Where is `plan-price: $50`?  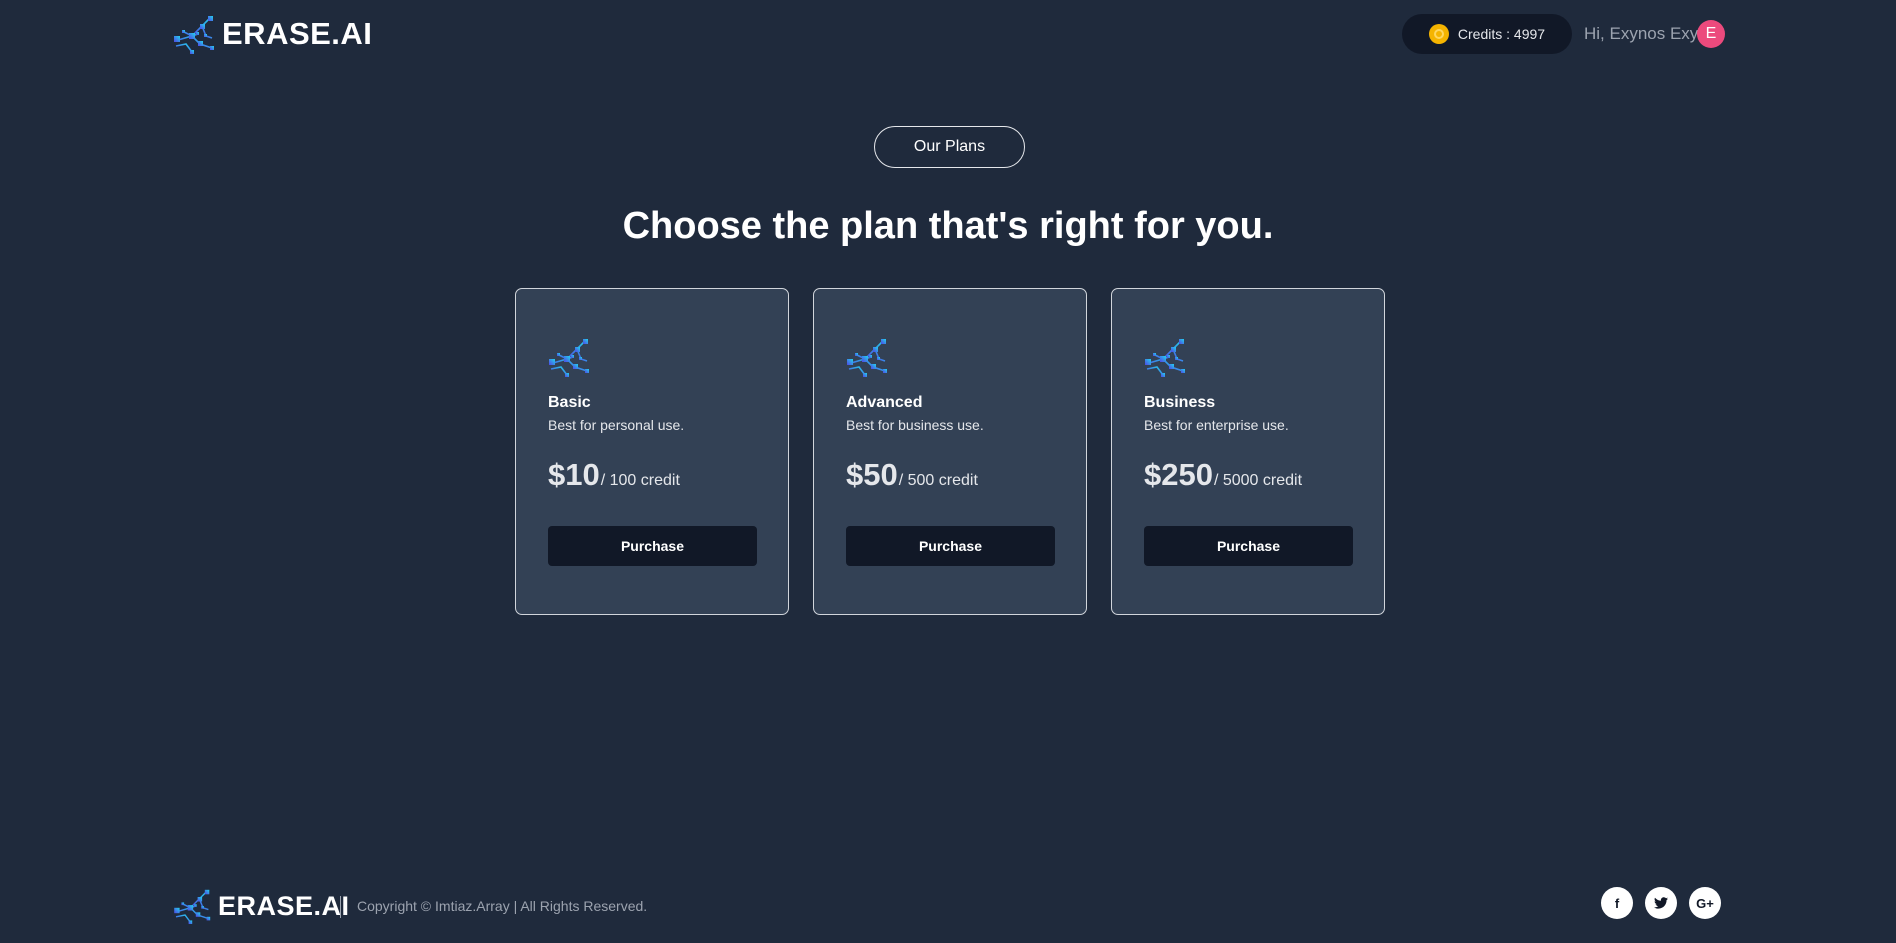
plan-price: $50 is located at coordinates (872, 474).